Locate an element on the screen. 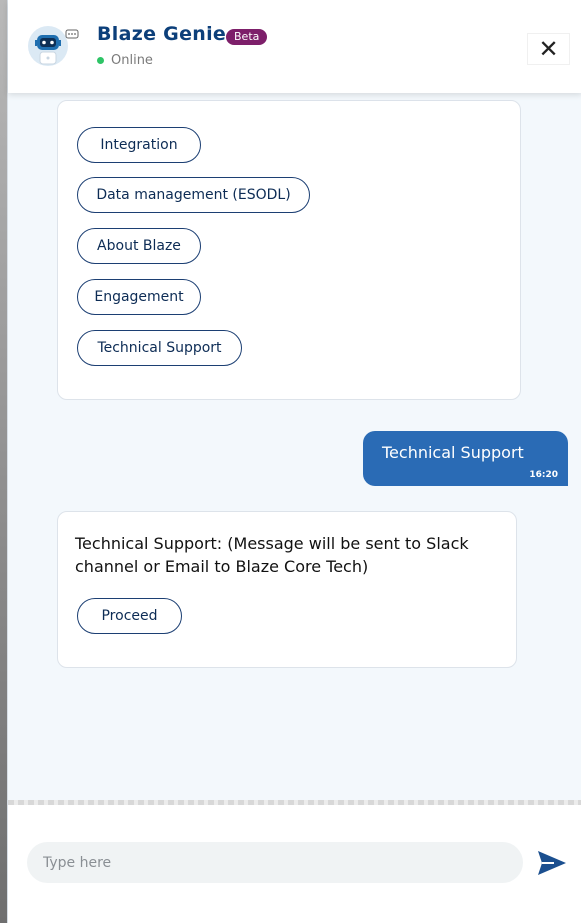 Image resolution: width=581 pixels, height=923 pixels. bot-avatar-icon is located at coordinates (53, 46).